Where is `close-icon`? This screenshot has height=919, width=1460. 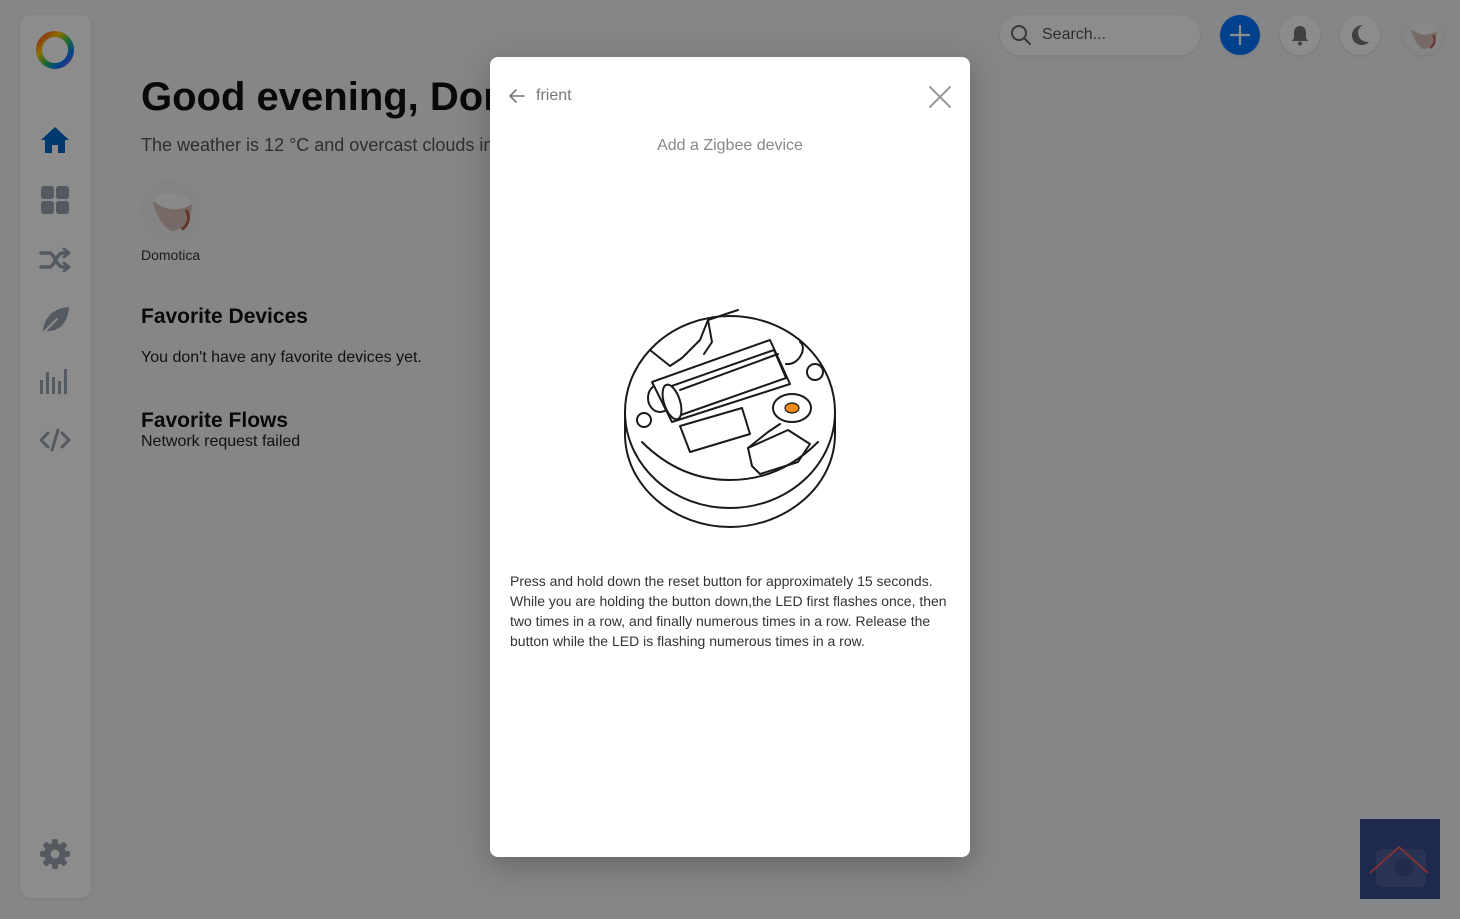 close-icon is located at coordinates (940, 97).